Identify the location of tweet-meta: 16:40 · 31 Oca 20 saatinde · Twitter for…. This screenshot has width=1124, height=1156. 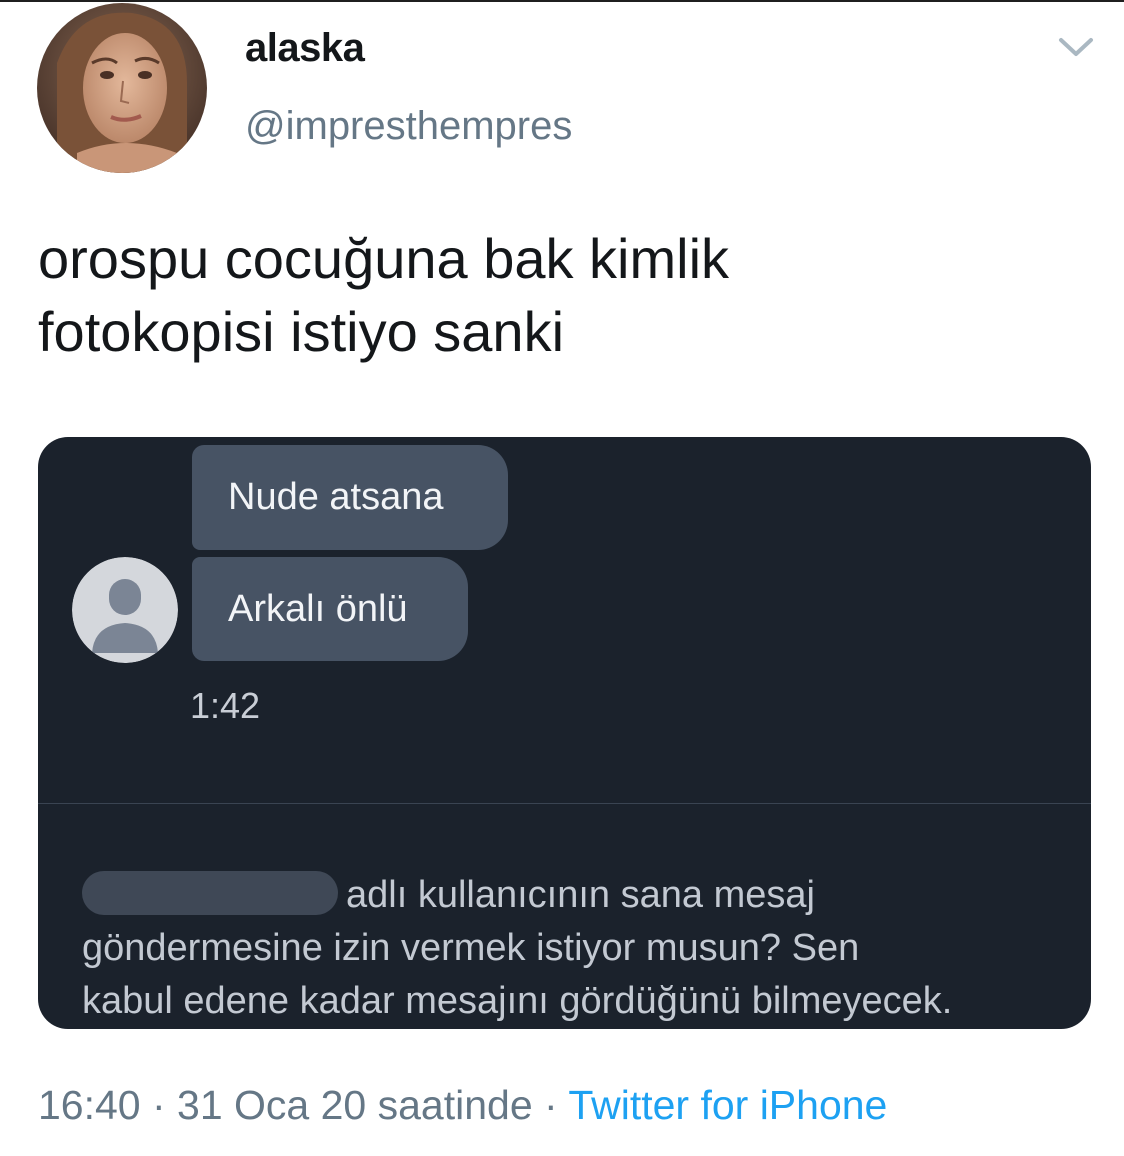
(462, 1105).